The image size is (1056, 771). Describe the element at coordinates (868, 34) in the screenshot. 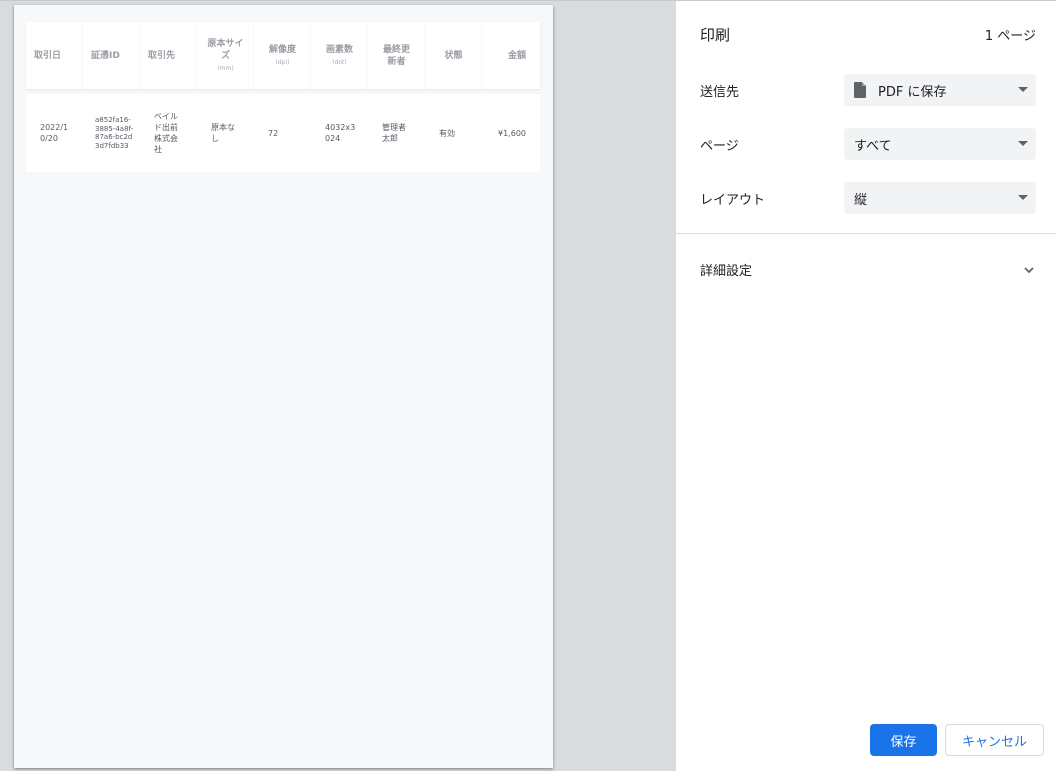

I see `settings-header: 印刷 1 ページ` at that location.